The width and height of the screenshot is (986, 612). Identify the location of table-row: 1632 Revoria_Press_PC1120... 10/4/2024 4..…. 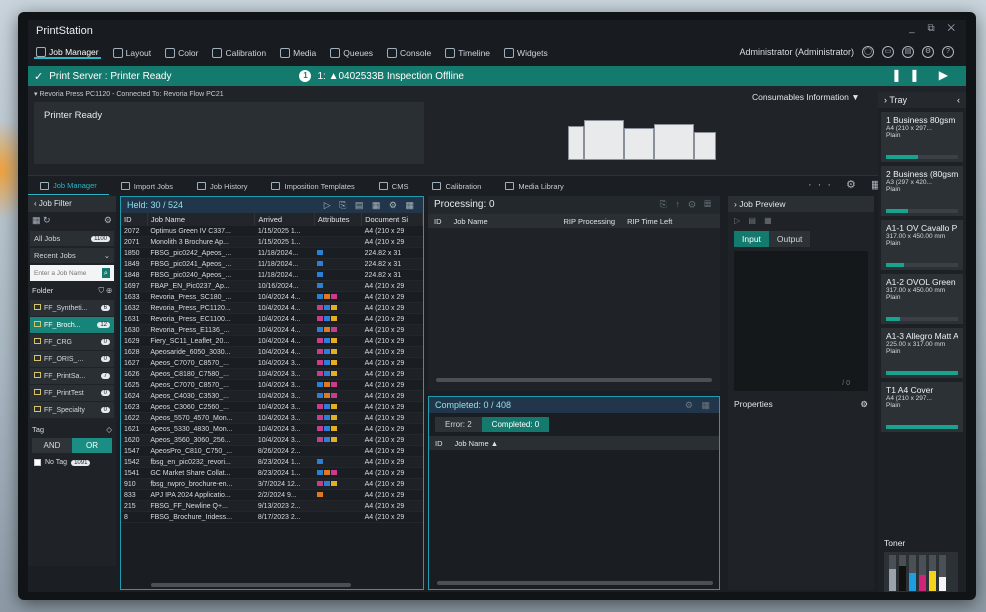
(272, 308).